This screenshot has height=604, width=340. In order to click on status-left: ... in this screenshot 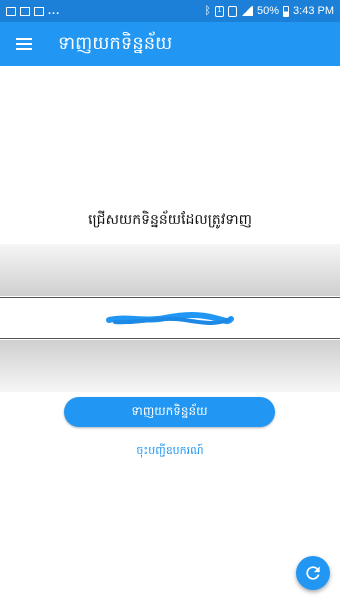, I will do `click(33, 11)`.